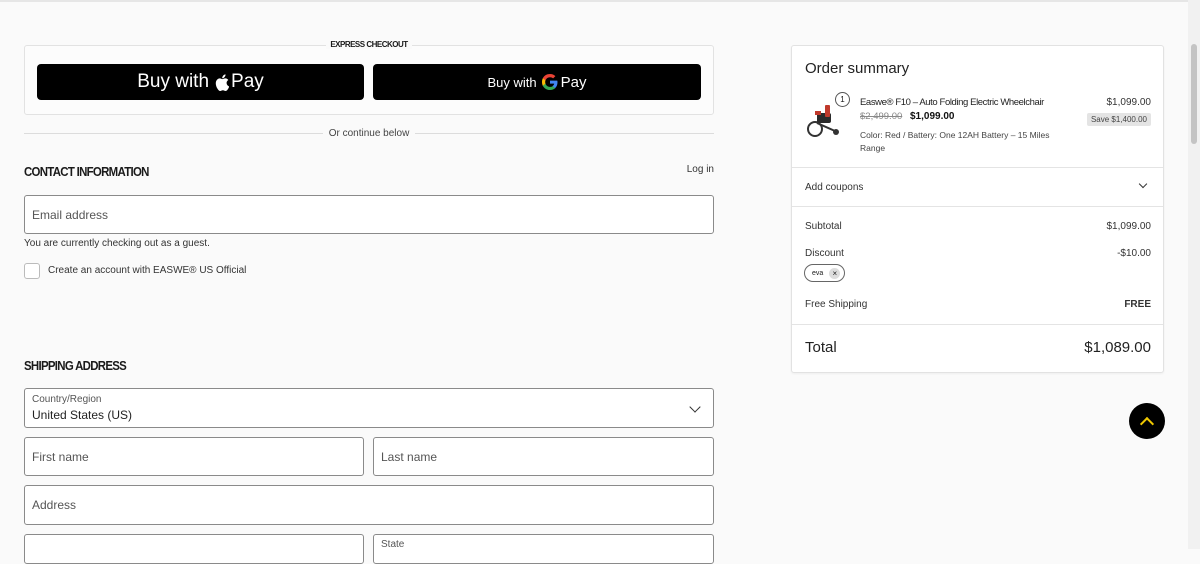 This screenshot has height=564, width=1200. Describe the element at coordinates (881, 116) in the screenshot. I see `product-old-price: $2,499.00` at that location.